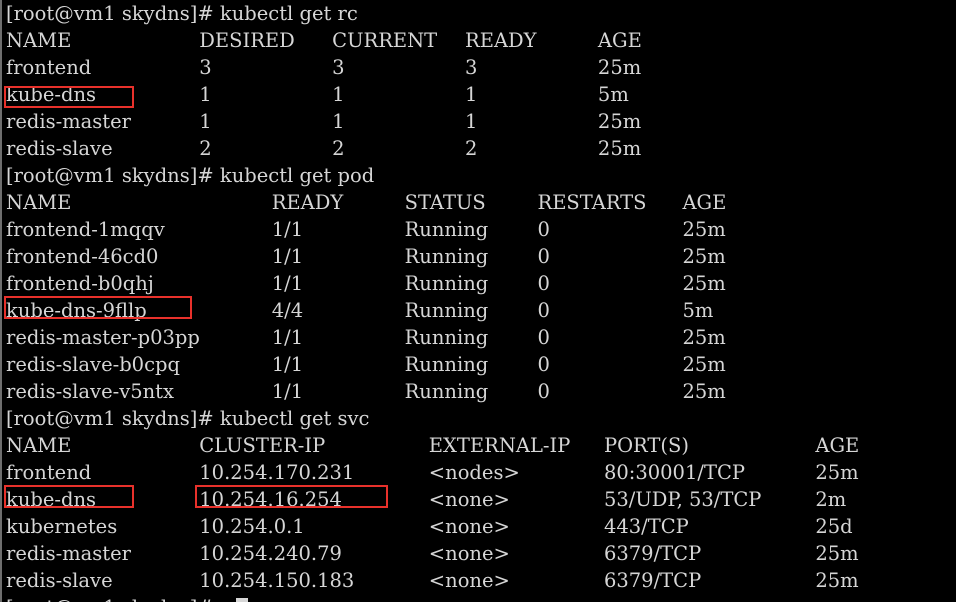 Image resolution: width=956 pixels, height=602 pixels. What do you see at coordinates (39, 202) in the screenshot?
I see `column-header-name: NAME` at bounding box center [39, 202].